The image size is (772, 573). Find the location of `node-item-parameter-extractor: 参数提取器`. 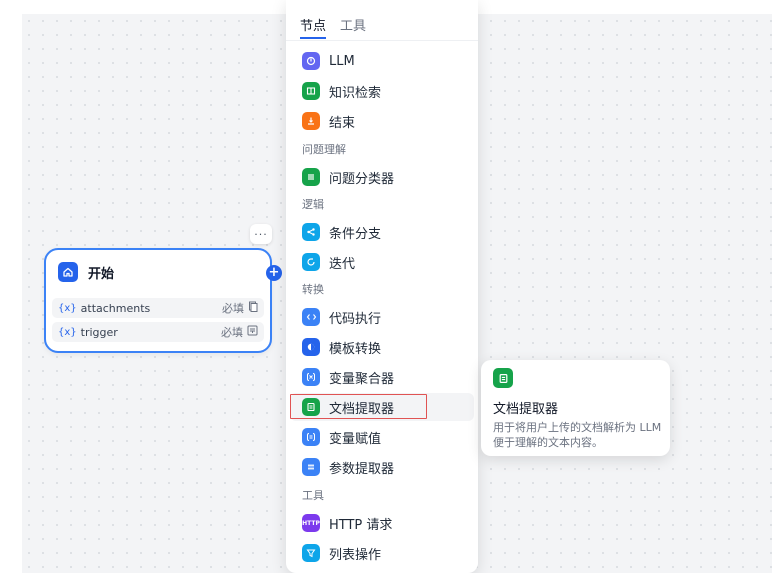

node-item-parameter-extractor: 参数提取器 is located at coordinates (382, 467).